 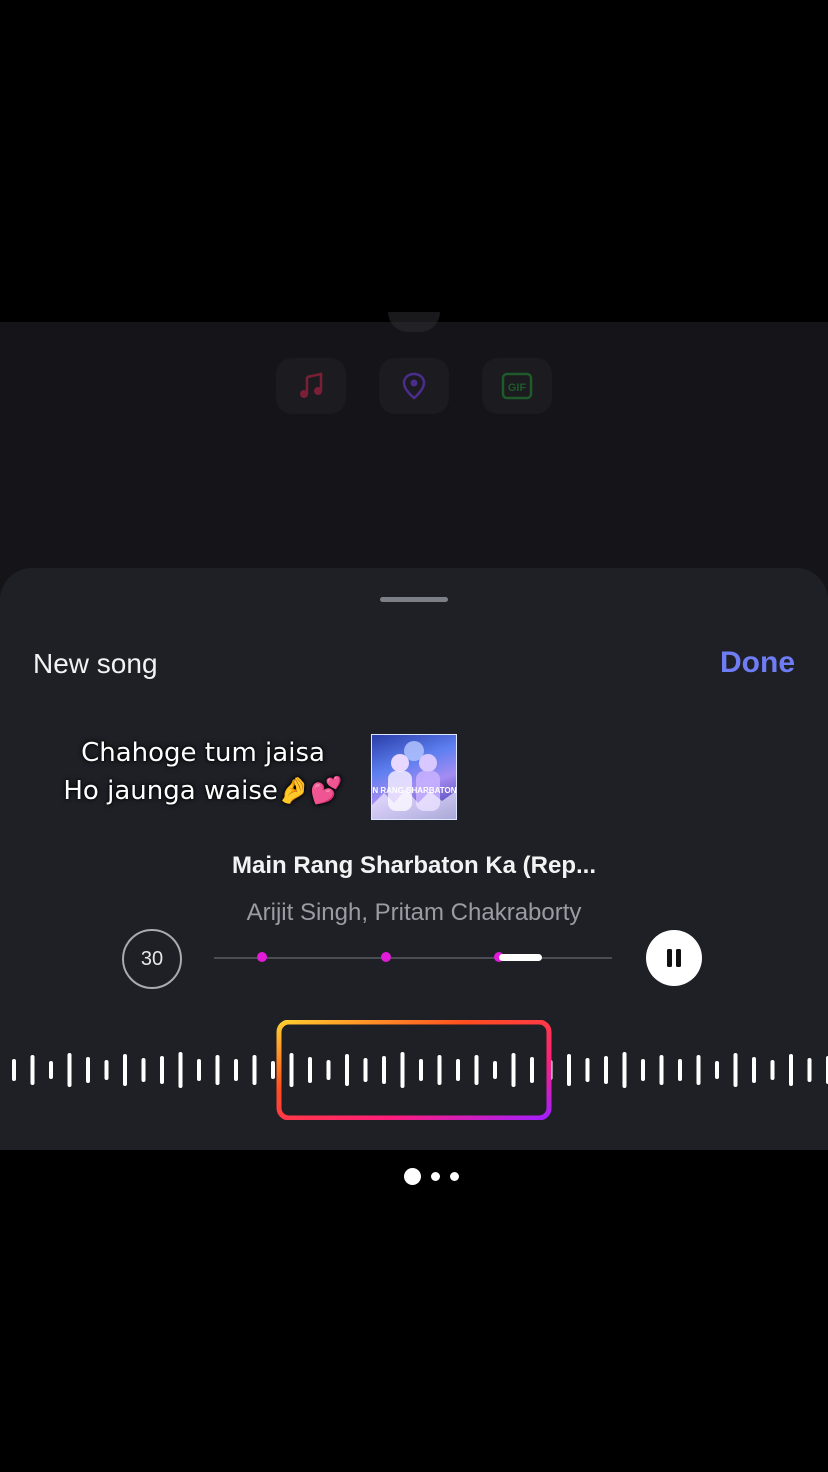 I want to click on song-artist: Arijit Singh, Pritam Chakraborty, so click(x=414, y=912).